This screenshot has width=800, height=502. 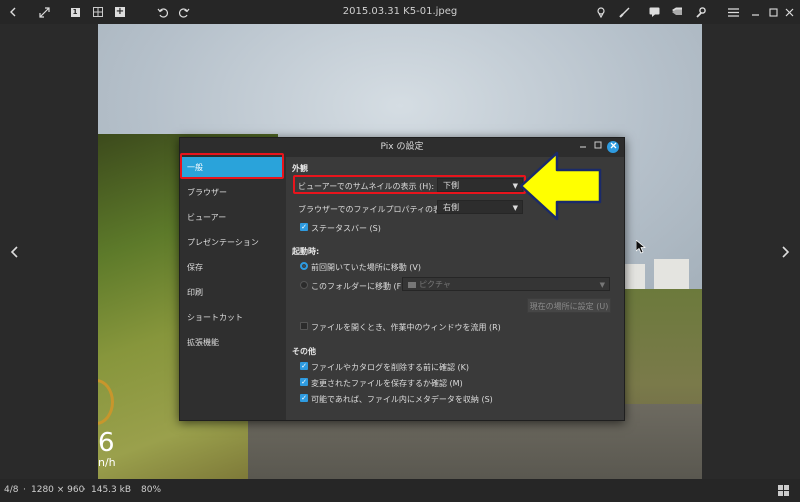 I want to click on sidebar-item-viewer: ビューアー, so click(x=232, y=218).